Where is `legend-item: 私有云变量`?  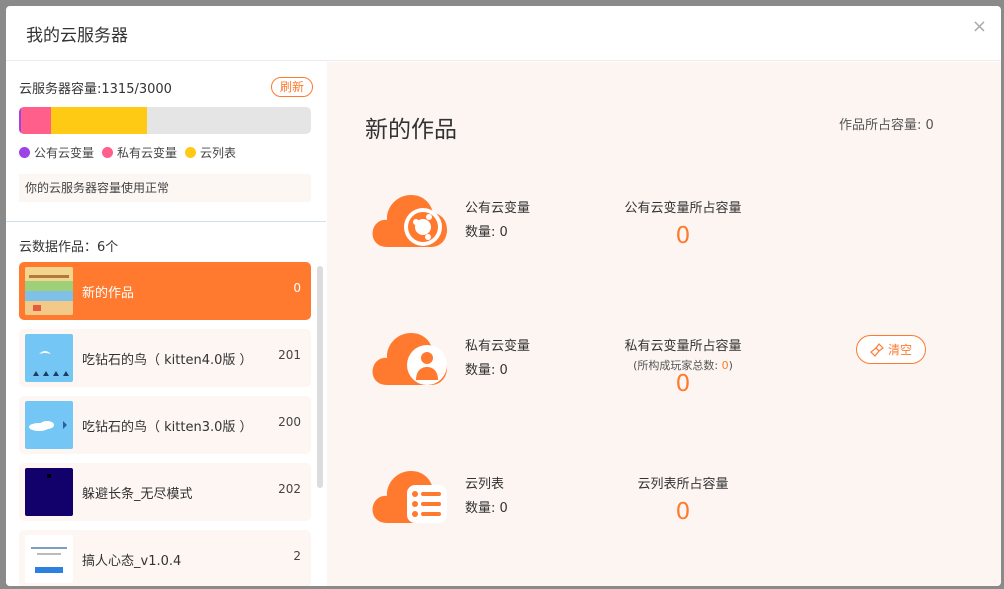
legend-item: 私有云变量 is located at coordinates (139, 152).